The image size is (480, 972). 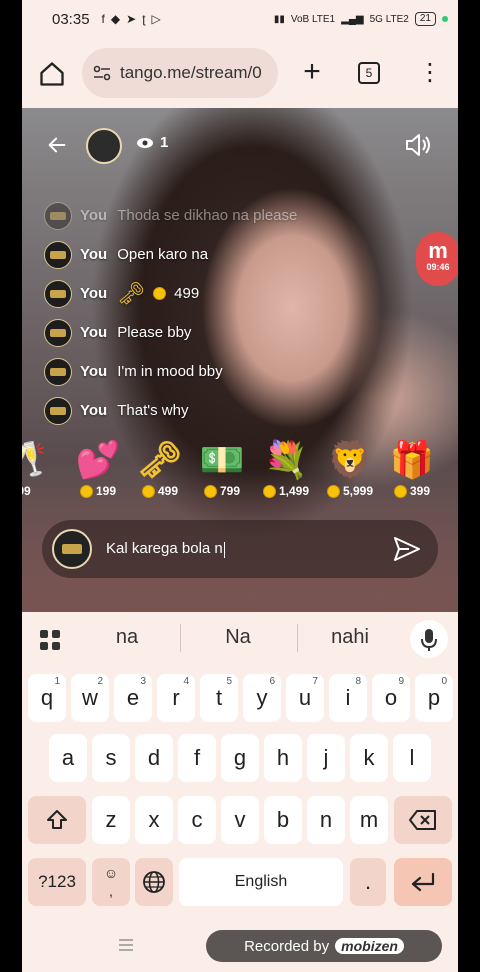 I want to click on enter-key, so click(x=423, y=882).